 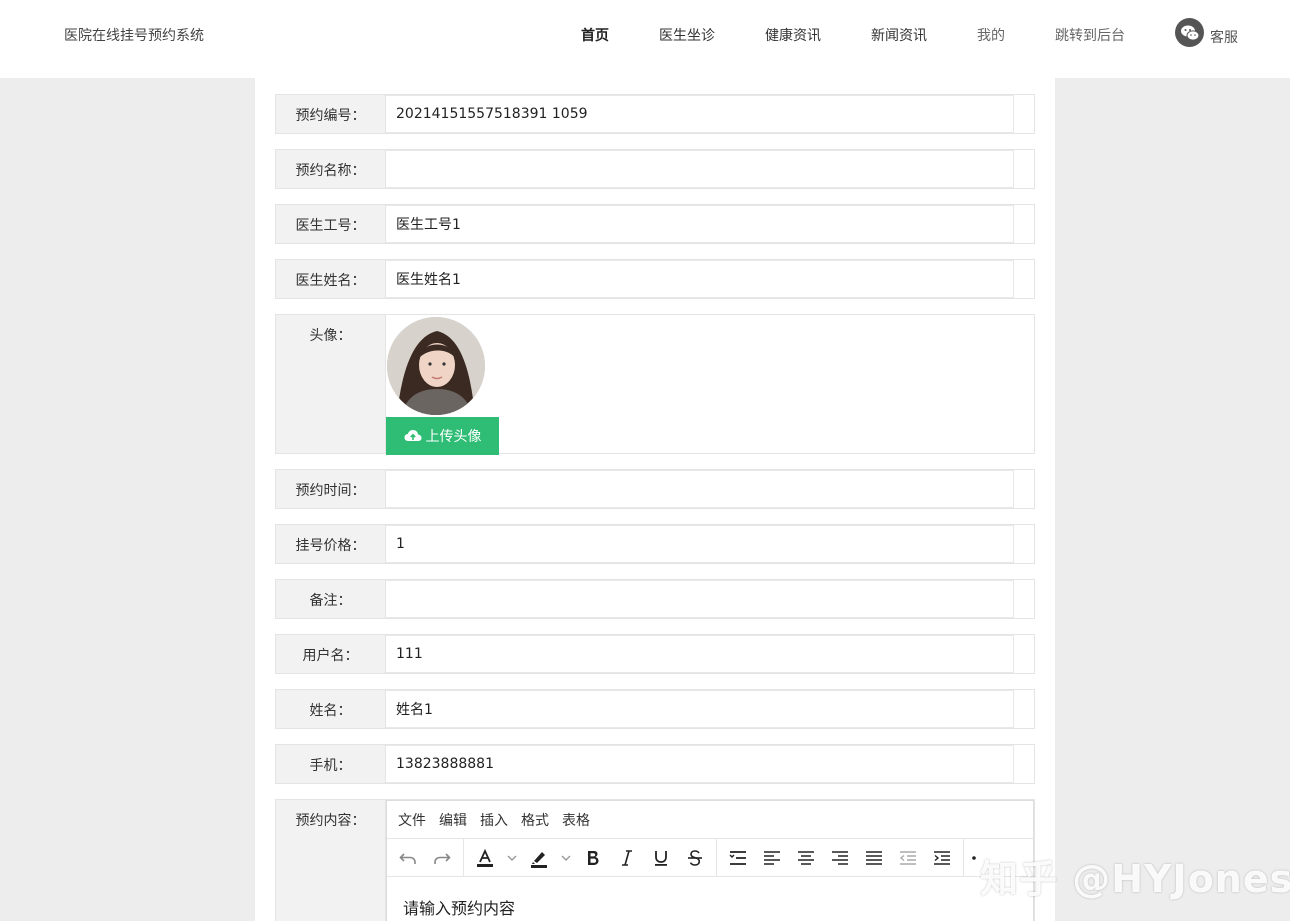 What do you see at coordinates (687, 35) in the screenshot?
I see `nav-doctor-schedule: 医生坐诊` at bounding box center [687, 35].